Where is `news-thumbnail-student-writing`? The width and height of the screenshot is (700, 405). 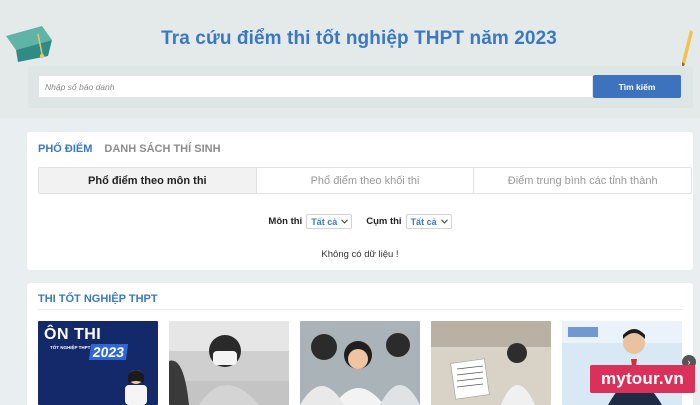 news-thumbnail-student-writing is located at coordinates (229, 363).